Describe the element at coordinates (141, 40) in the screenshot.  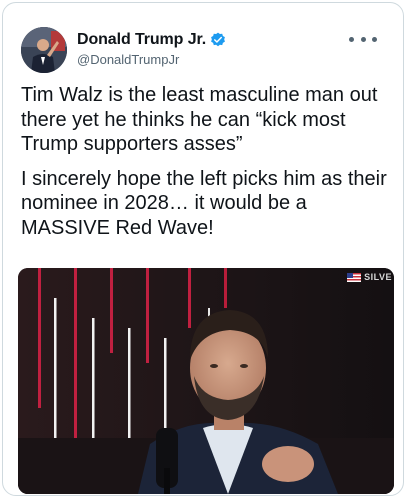
I see `display-name: Donald Trump Jr.` at that location.